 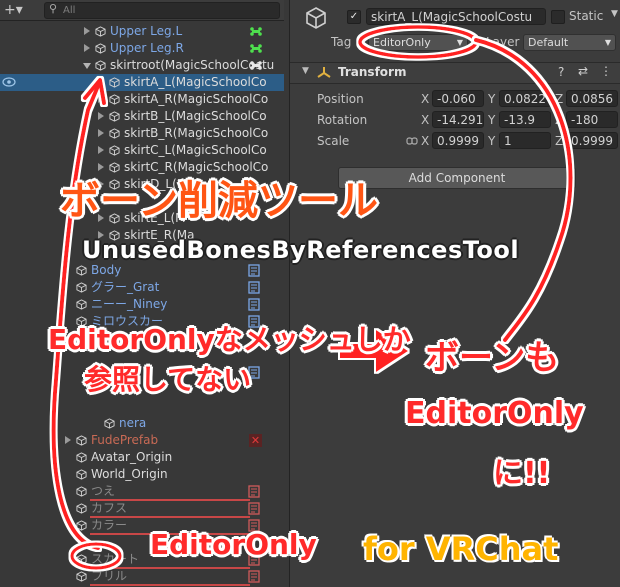 I want to click on hierarchy-search-input: ⚲ All, so click(x=162, y=10).